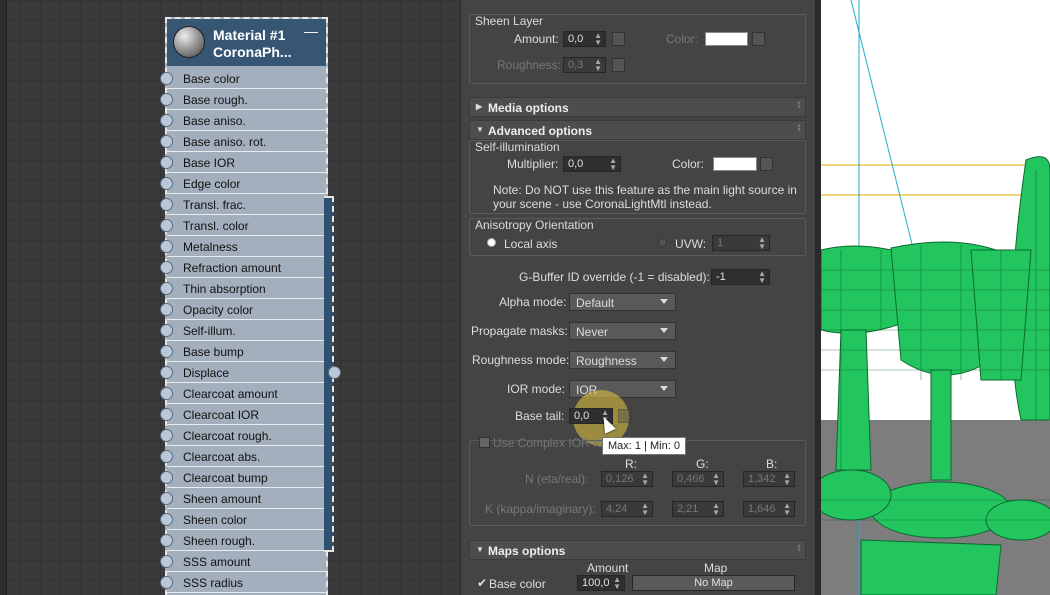  What do you see at coordinates (637, 550) in the screenshot?
I see `maps-options-rollout: ▼ Maps options ⁞⁞` at bounding box center [637, 550].